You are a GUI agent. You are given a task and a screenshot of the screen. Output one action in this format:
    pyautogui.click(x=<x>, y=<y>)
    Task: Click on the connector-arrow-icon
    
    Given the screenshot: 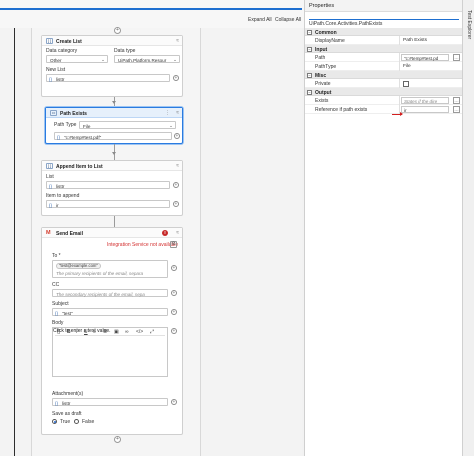 What is the action you would take?
    pyautogui.click(x=114, y=102)
    